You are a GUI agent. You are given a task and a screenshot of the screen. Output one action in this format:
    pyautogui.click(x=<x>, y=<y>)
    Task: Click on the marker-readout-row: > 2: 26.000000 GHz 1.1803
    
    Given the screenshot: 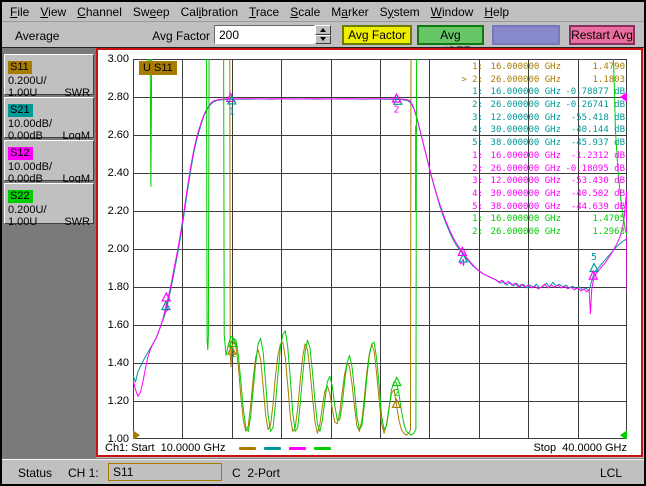 What is the action you would take?
    pyautogui.click(x=539, y=80)
    